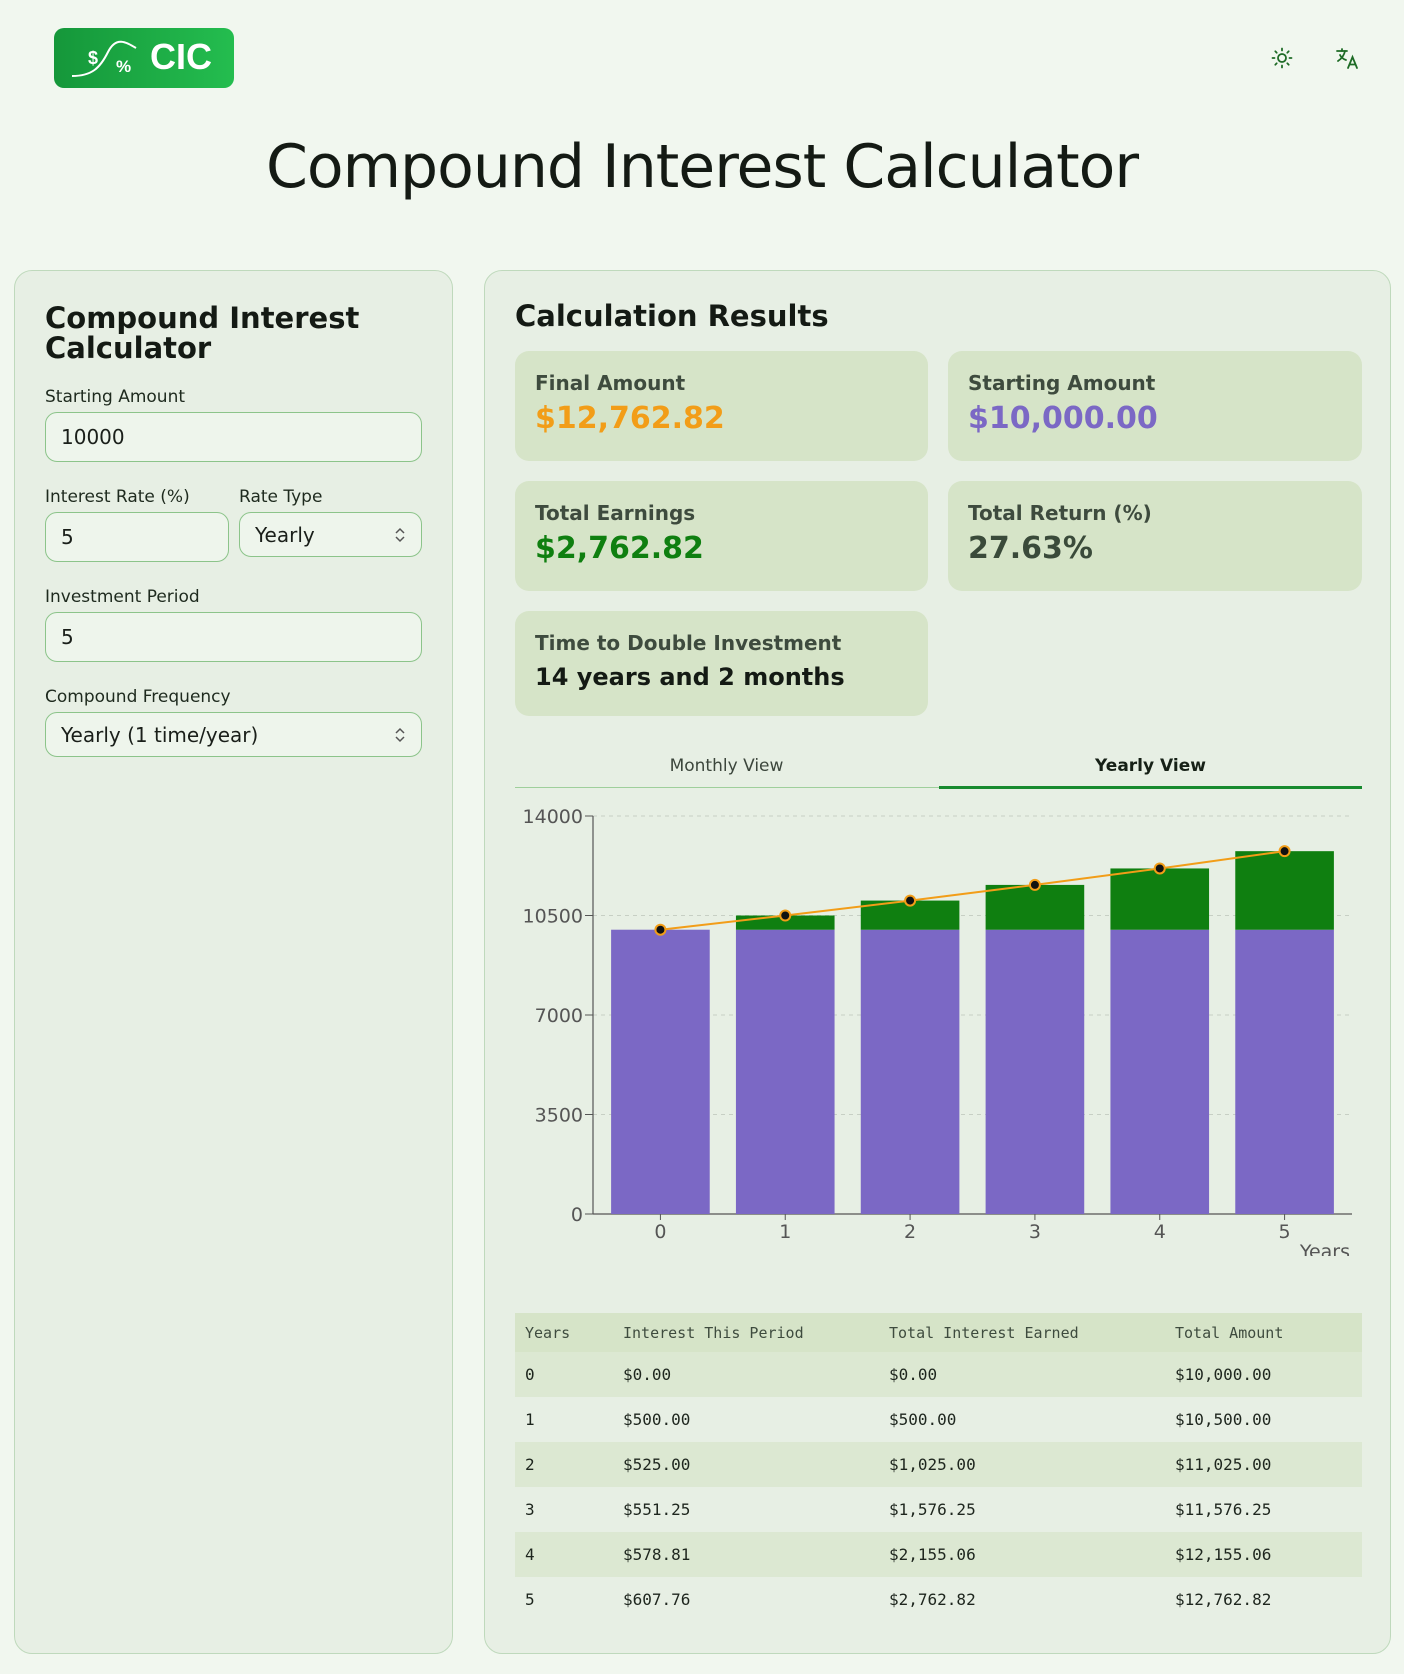 This screenshot has height=1674, width=1404. Describe the element at coordinates (619, 548) in the screenshot. I see `total-earnings-value: $2,762.82` at that location.